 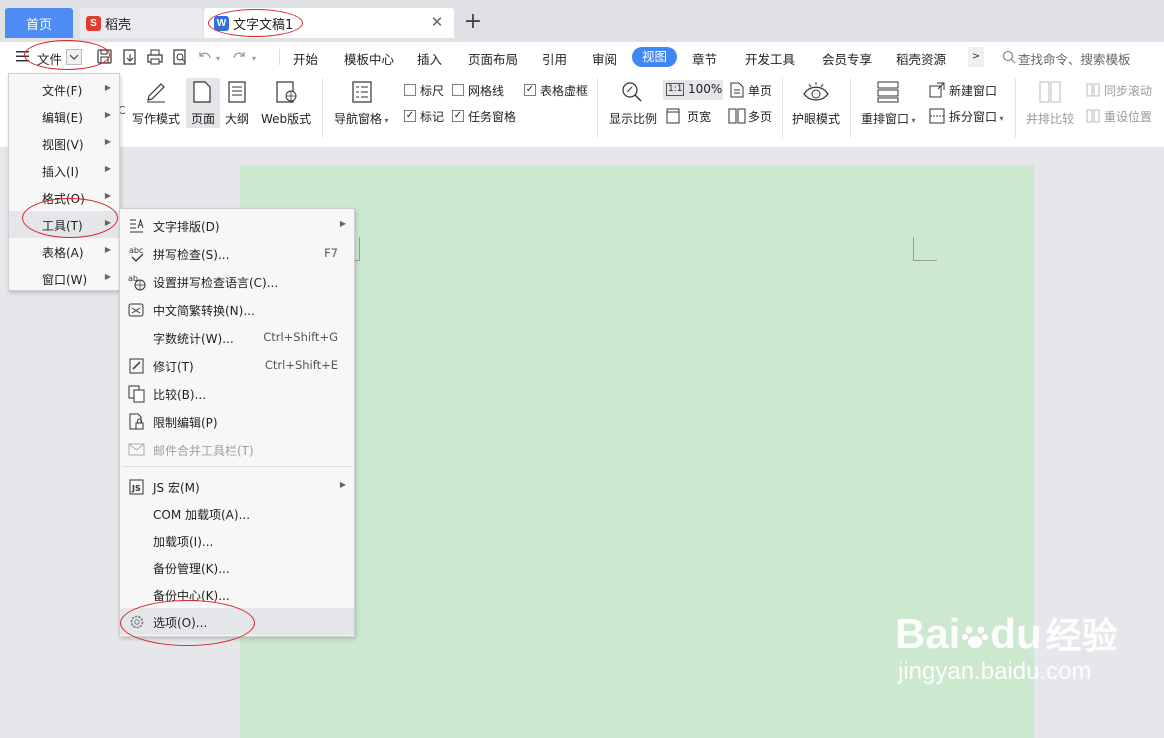 I want to click on reset-position-button: 重设位置, so click(x=1128, y=116).